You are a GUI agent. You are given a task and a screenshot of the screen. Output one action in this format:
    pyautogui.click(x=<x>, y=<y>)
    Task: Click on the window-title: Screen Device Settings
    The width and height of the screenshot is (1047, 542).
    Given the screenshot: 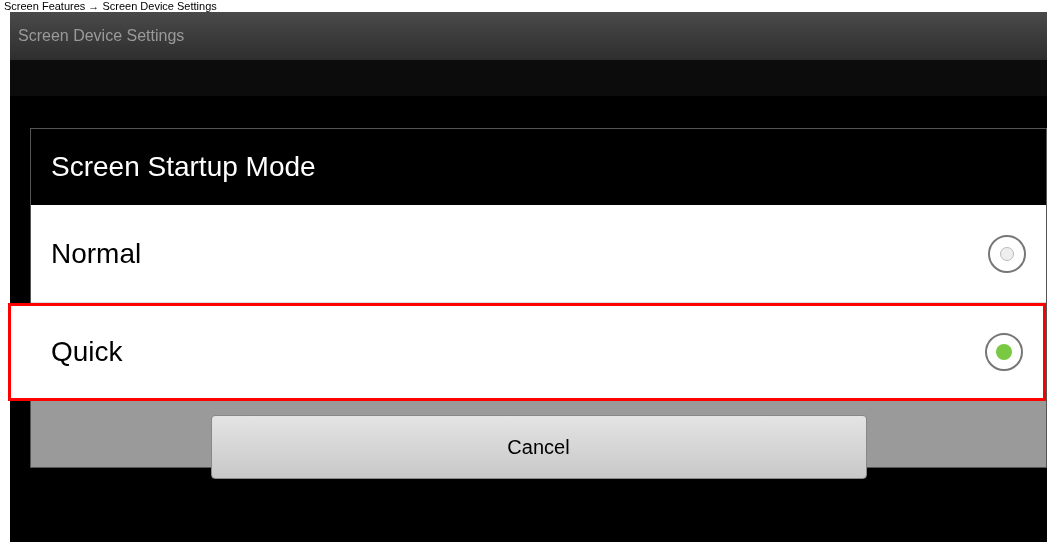 What is the action you would take?
    pyautogui.click(x=101, y=36)
    